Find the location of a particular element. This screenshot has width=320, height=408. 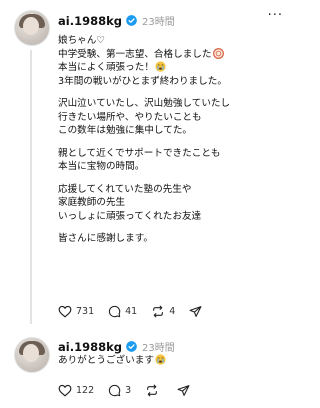

text-line: この数年は勉強に集中してた。 is located at coordinates (125, 130).